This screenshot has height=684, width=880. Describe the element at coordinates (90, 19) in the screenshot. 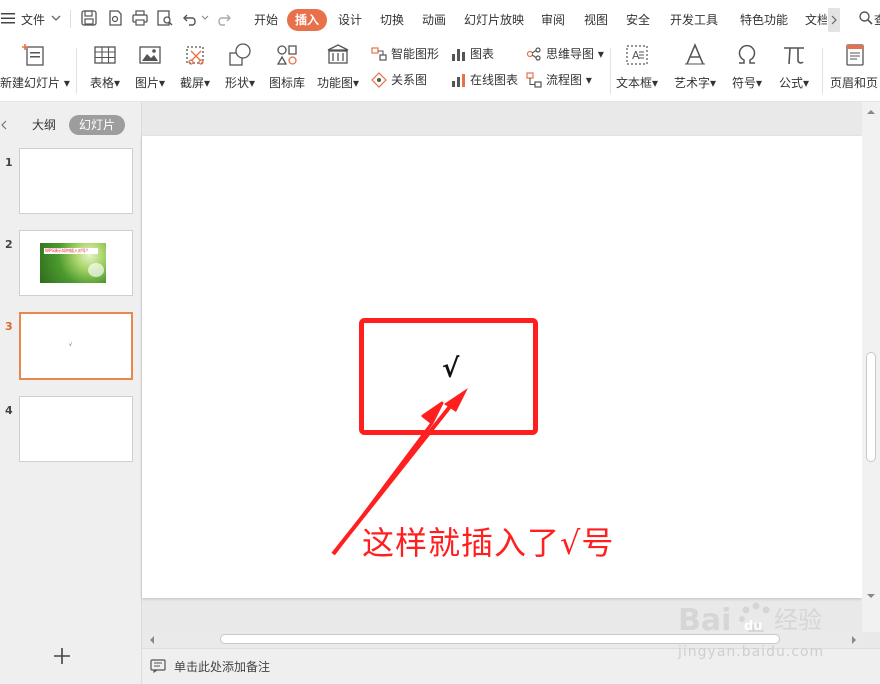

I see `save-icon` at that location.